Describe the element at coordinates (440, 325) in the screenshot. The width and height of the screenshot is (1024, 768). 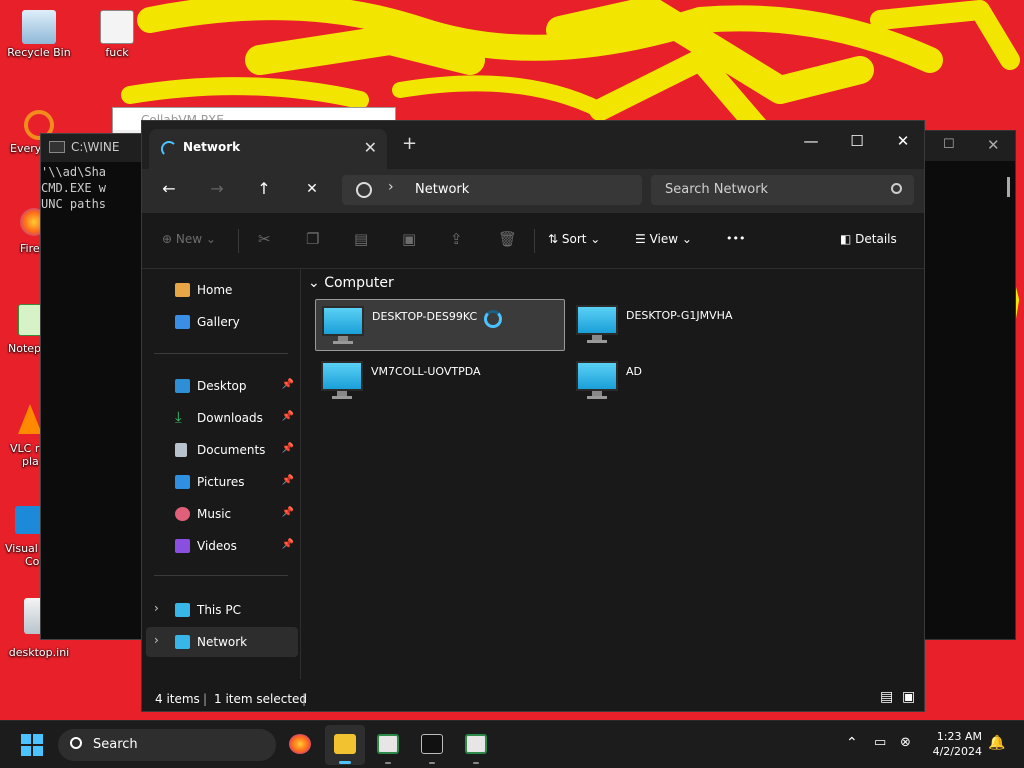
I see `network-item-desktop-des99kc: DESKTOP-DES99KC` at that location.